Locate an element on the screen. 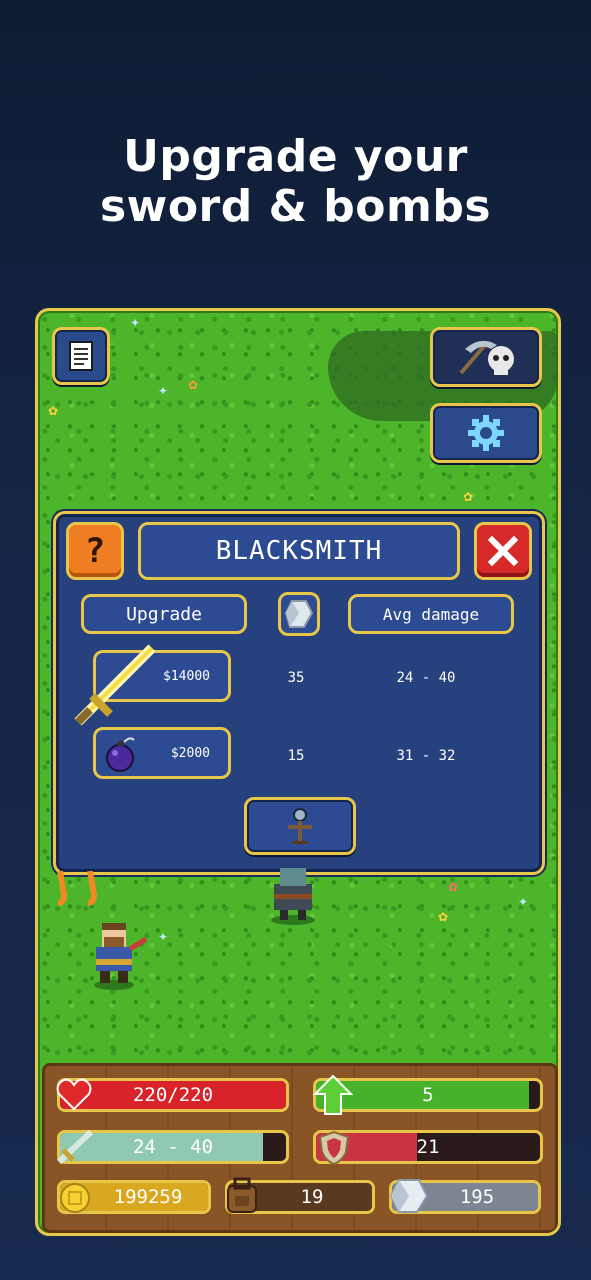 The width and height of the screenshot is (591, 1280). skull-scythe-icon is located at coordinates (486, 357).